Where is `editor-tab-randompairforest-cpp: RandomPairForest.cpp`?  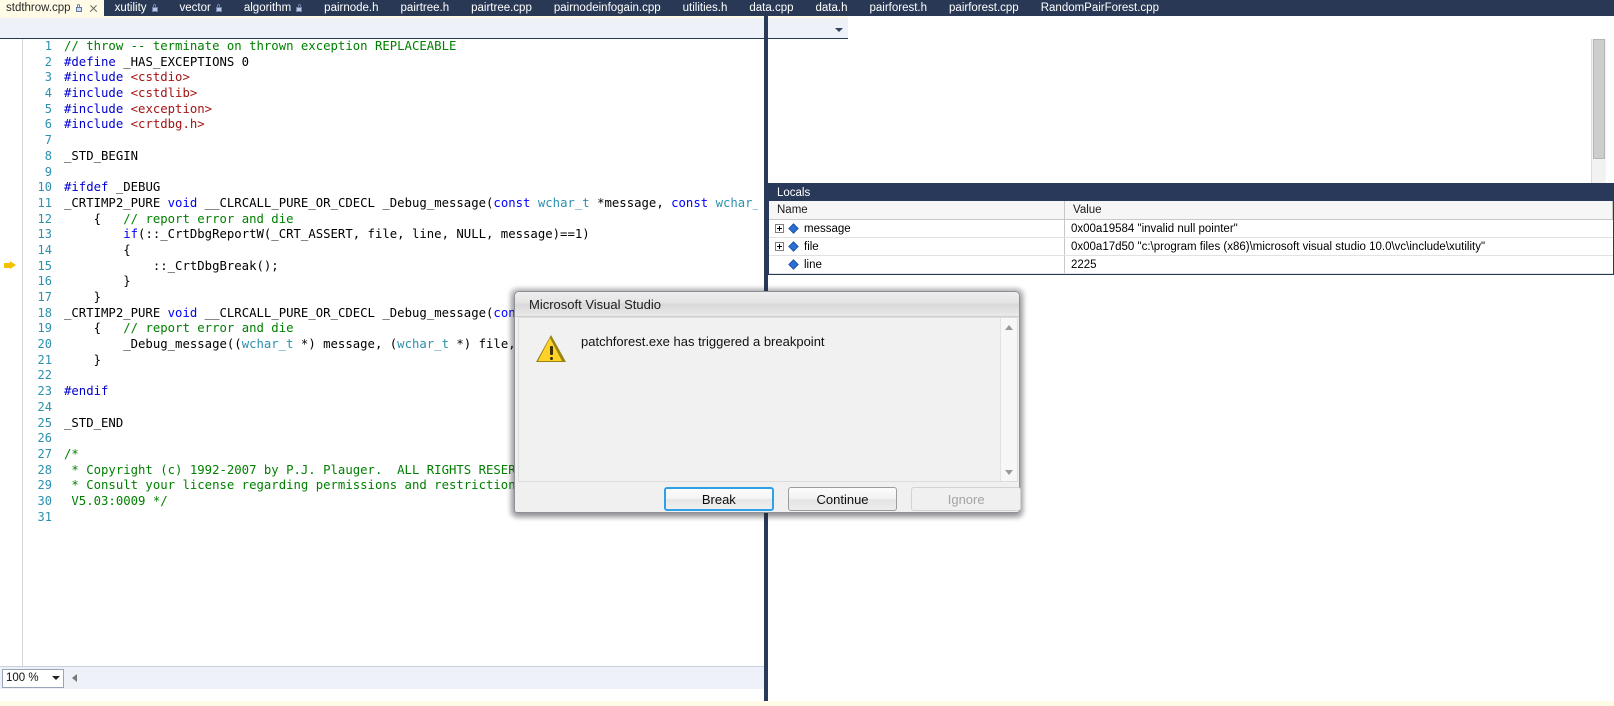
editor-tab-randompairforest-cpp: RandomPairForest.cpp is located at coordinates (1100, 8).